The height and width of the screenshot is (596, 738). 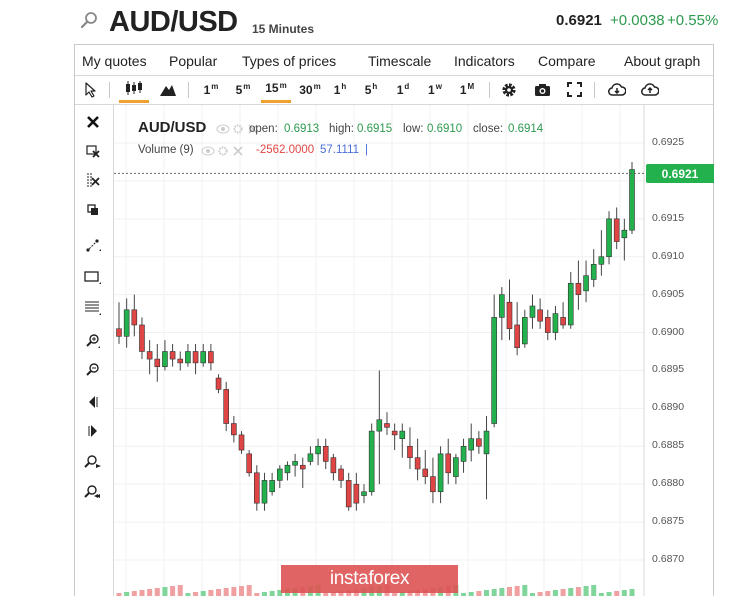 What do you see at coordinates (340, 150) in the screenshot?
I see `volume-value-2: 57.1111` at bounding box center [340, 150].